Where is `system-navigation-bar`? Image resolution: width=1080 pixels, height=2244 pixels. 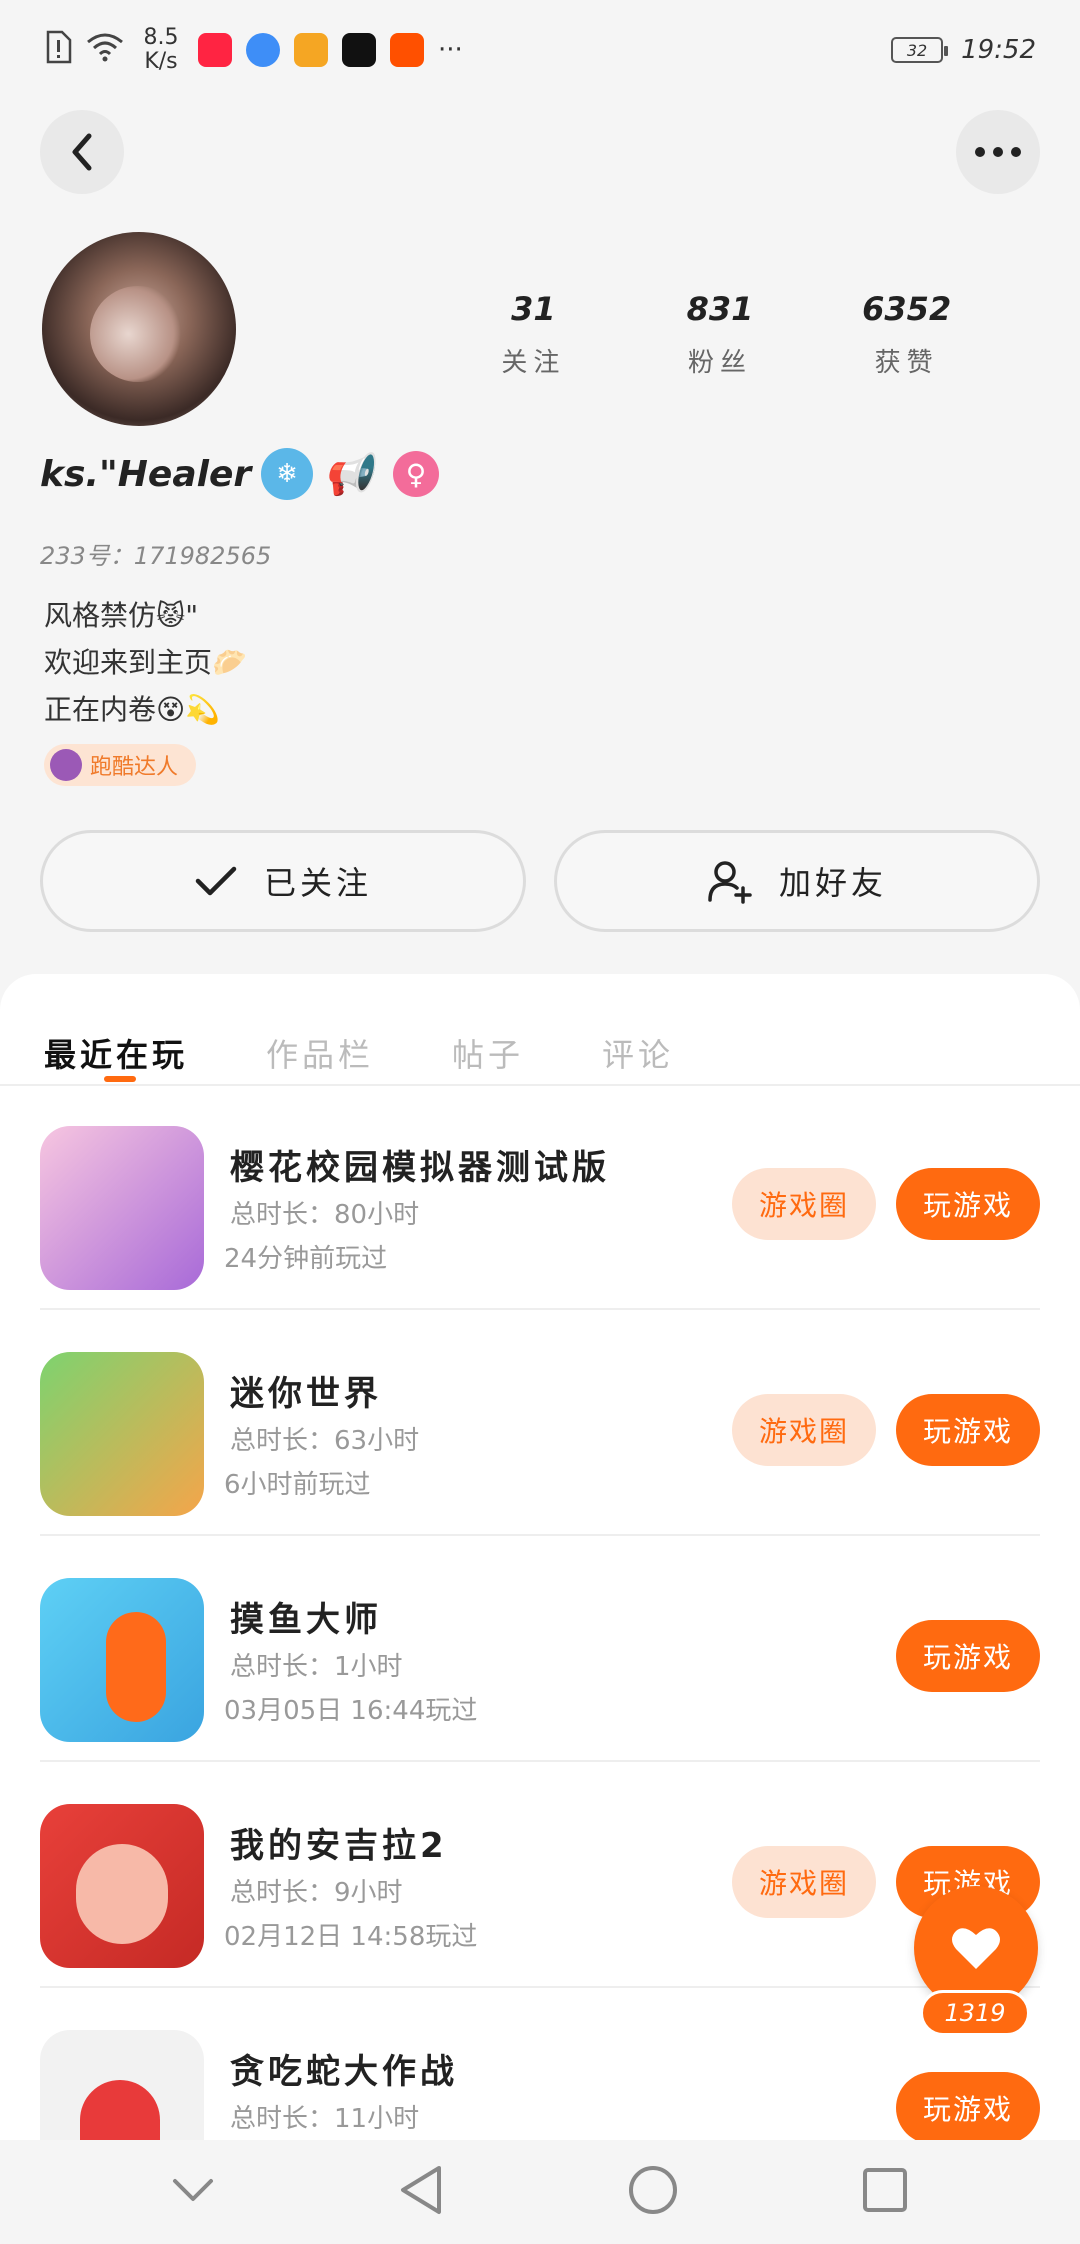 system-navigation-bar is located at coordinates (540, 2192).